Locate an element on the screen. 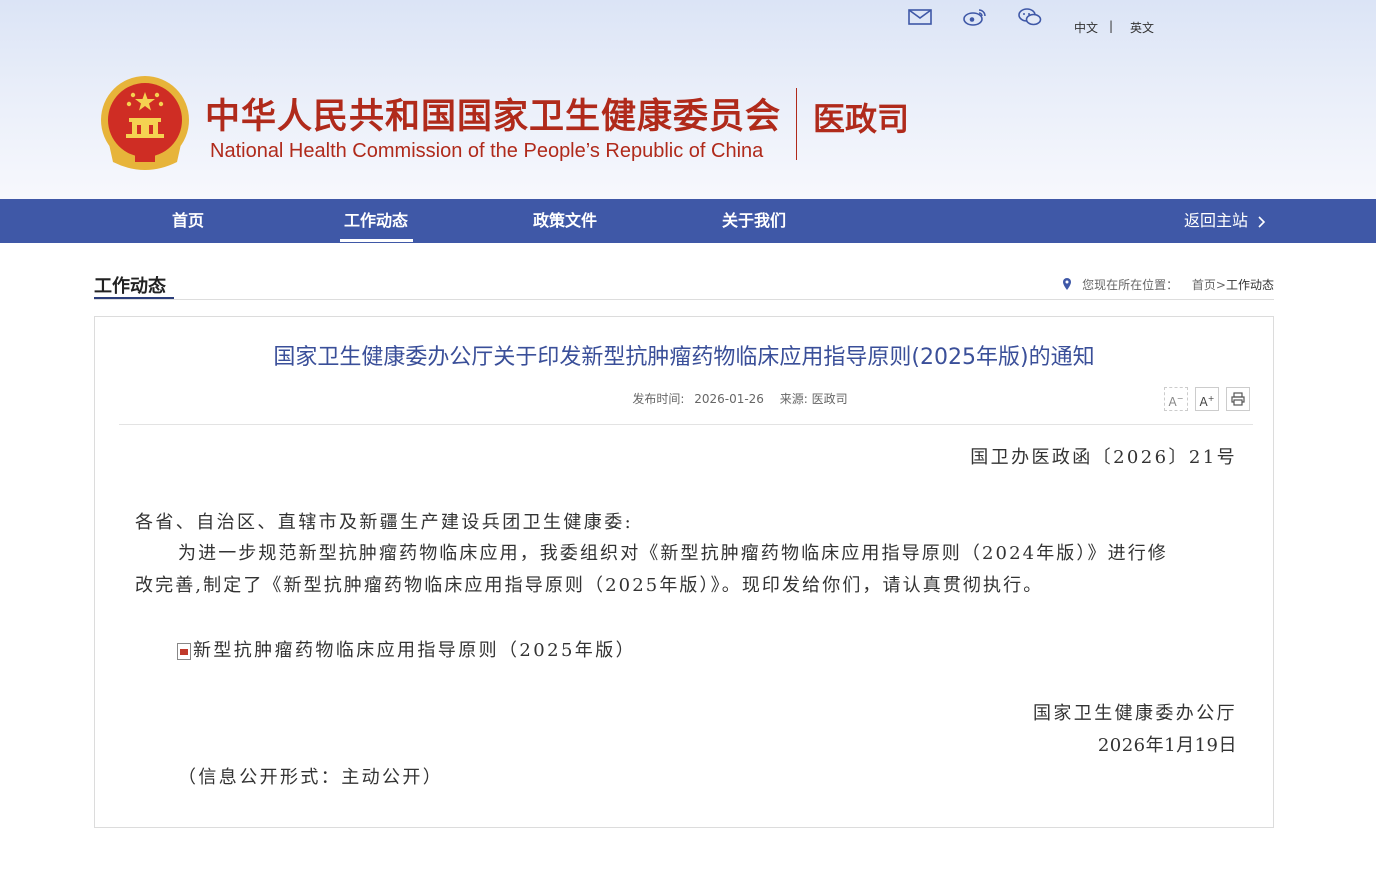 The height and width of the screenshot is (870, 1376). source-value: 医政司 is located at coordinates (829, 399).